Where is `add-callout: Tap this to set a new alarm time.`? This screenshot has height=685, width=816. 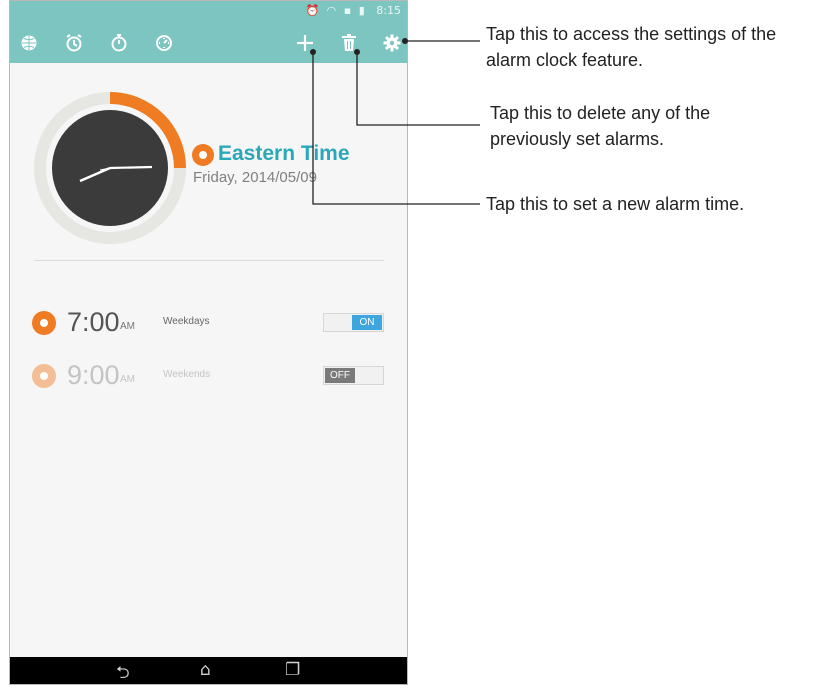 add-callout: Tap this to set a new alarm time. is located at coordinates (615, 204).